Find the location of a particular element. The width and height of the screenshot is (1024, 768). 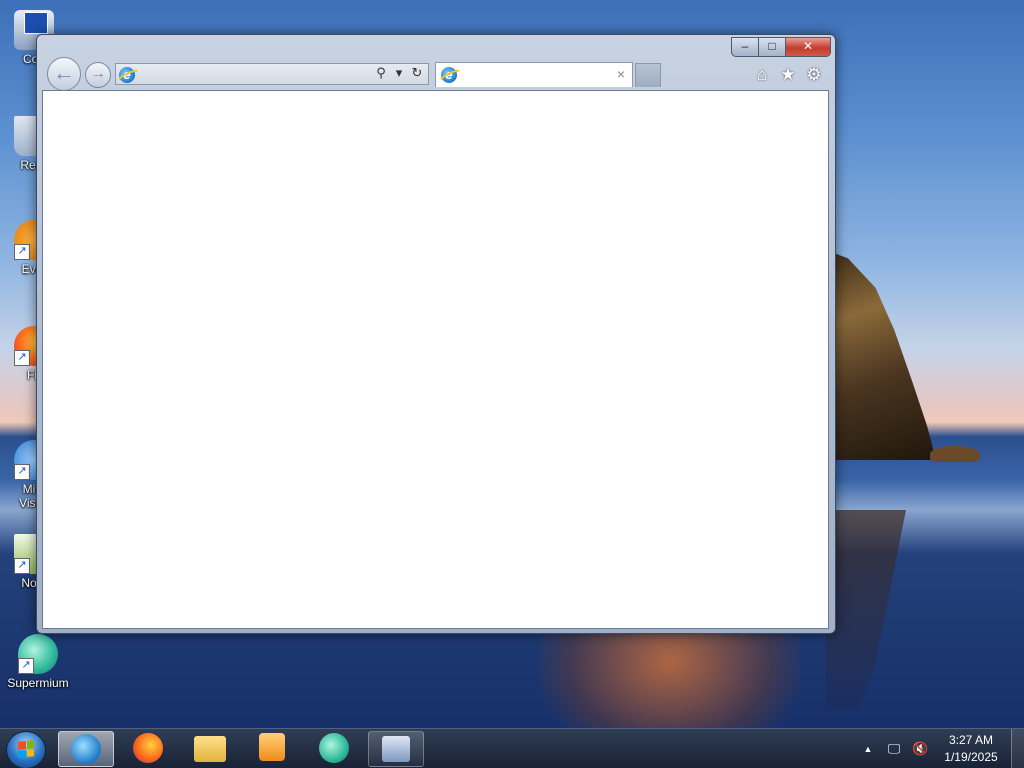

supermium-icon is located at coordinates (334, 748).